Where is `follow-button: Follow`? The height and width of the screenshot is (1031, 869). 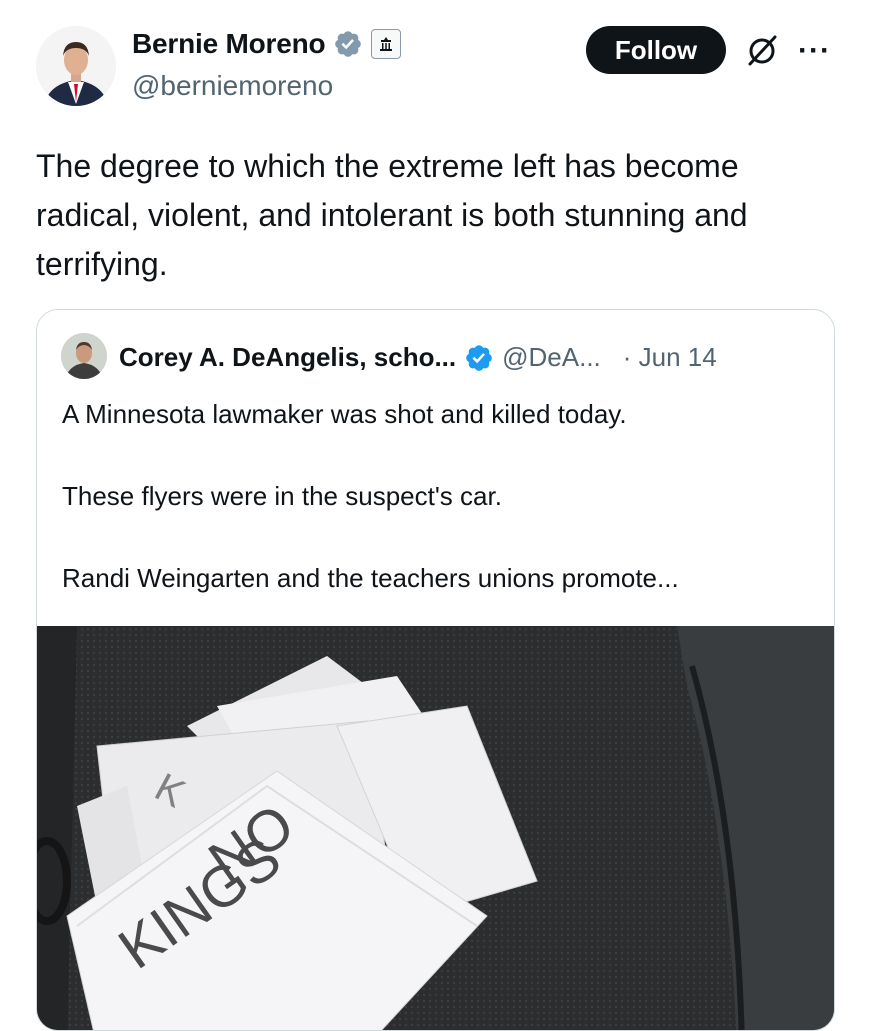
follow-button: Follow is located at coordinates (656, 50).